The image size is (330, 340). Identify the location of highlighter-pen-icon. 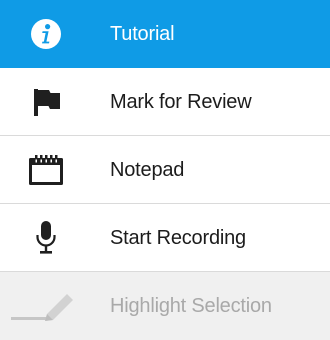
(43, 306).